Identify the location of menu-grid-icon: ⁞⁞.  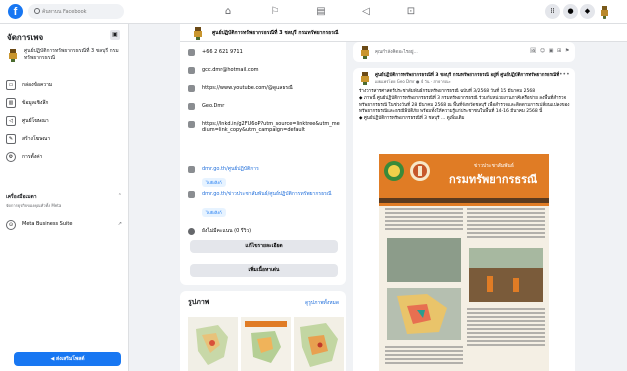
(552, 11).